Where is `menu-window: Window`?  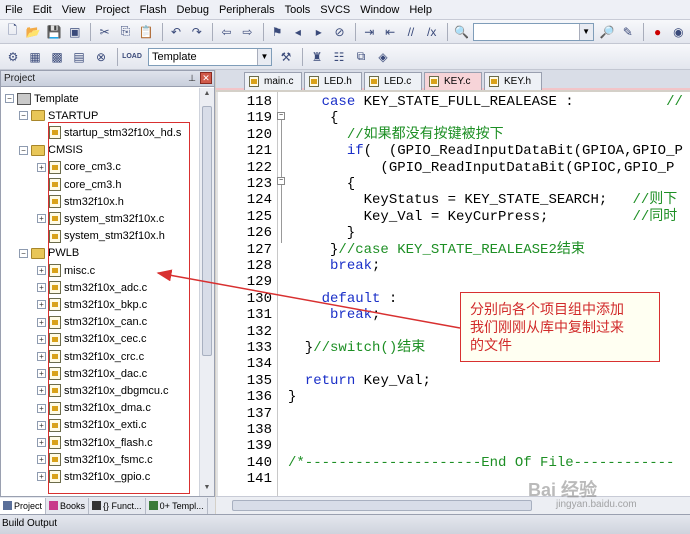
menu-window: Window is located at coordinates (379, 10).